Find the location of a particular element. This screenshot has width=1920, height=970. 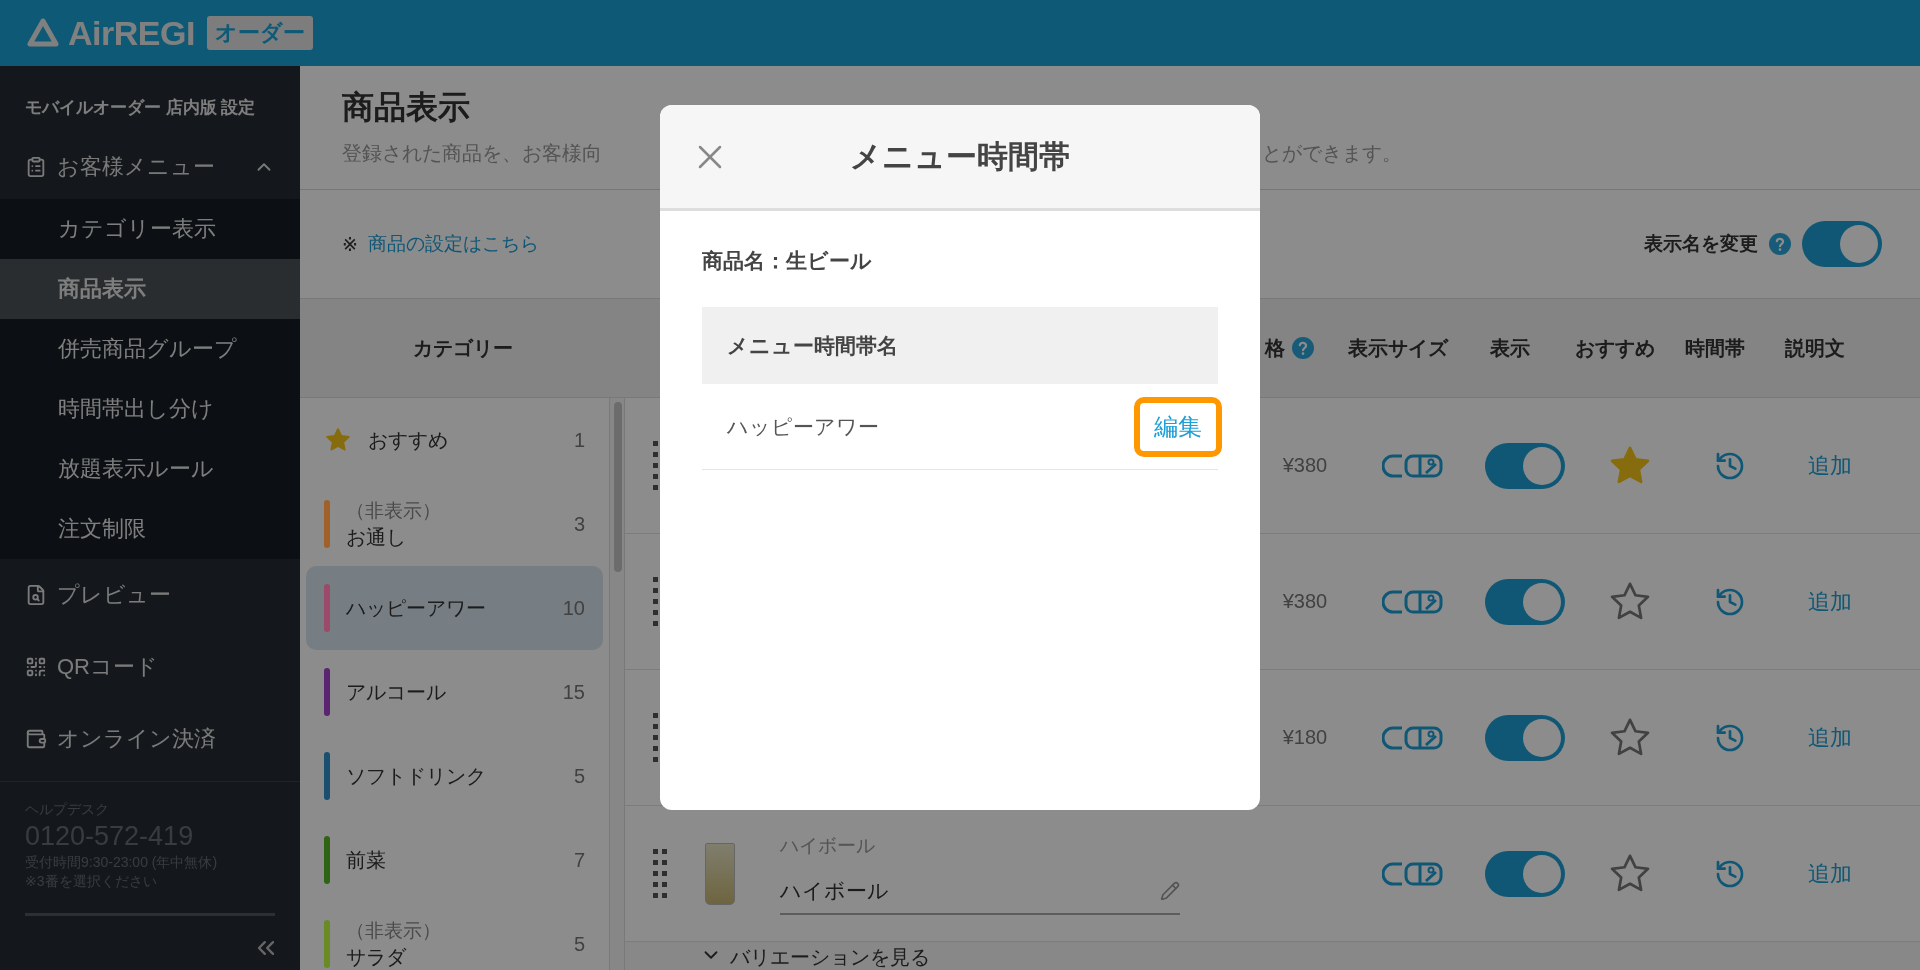

category-item: 前菜 7 is located at coordinates (454, 860).